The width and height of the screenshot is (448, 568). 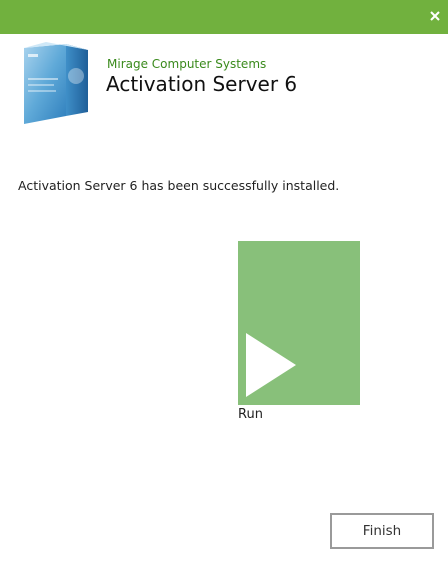 What do you see at coordinates (250, 414) in the screenshot?
I see `run-label: Run` at bounding box center [250, 414].